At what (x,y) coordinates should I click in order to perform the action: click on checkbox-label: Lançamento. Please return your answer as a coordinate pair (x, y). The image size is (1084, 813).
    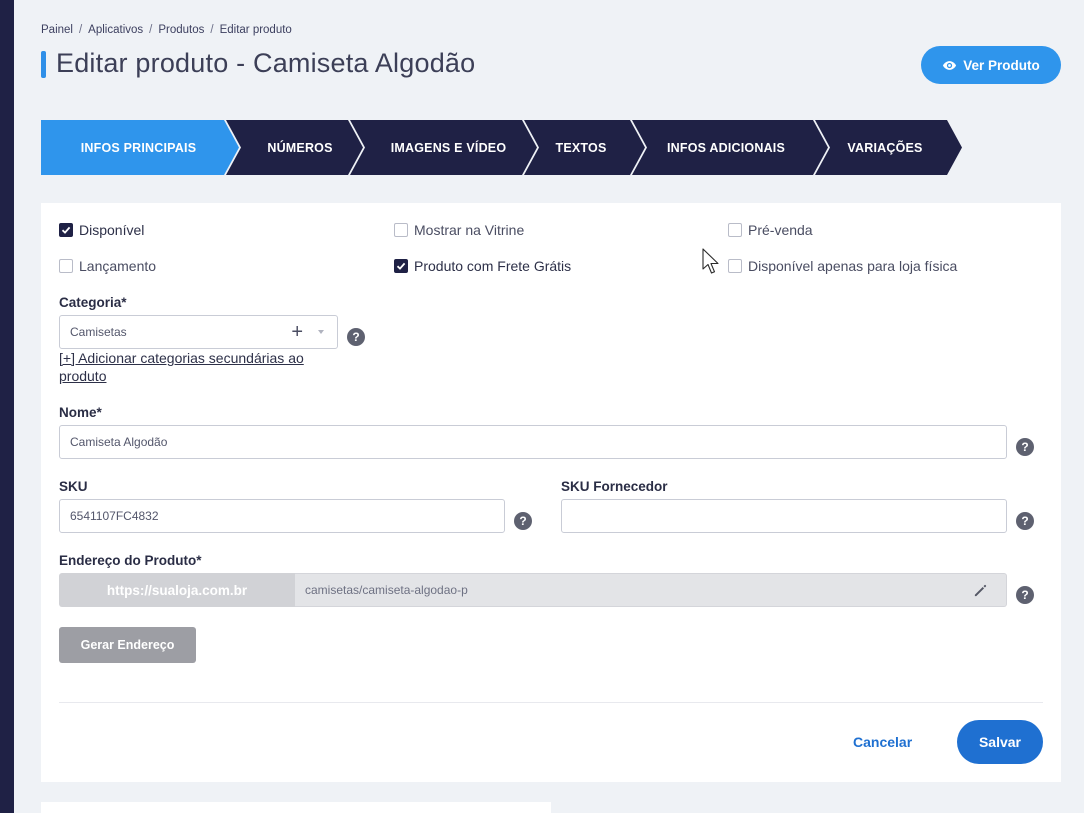
    Looking at the image, I should click on (118, 266).